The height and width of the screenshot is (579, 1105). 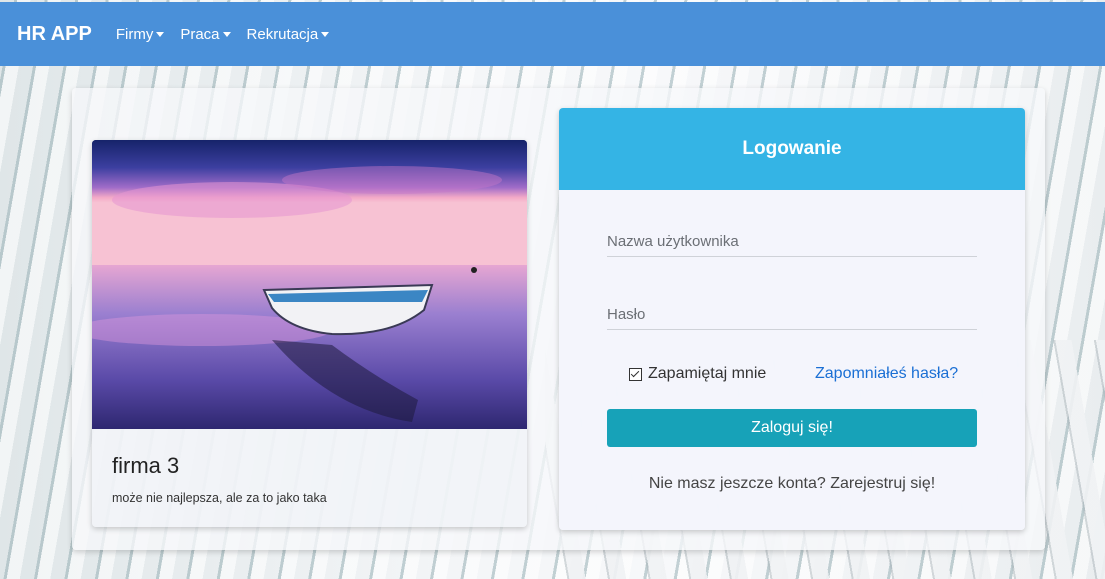 I want to click on nav-item-rekrutacja: Rekrutacja, so click(x=288, y=34).